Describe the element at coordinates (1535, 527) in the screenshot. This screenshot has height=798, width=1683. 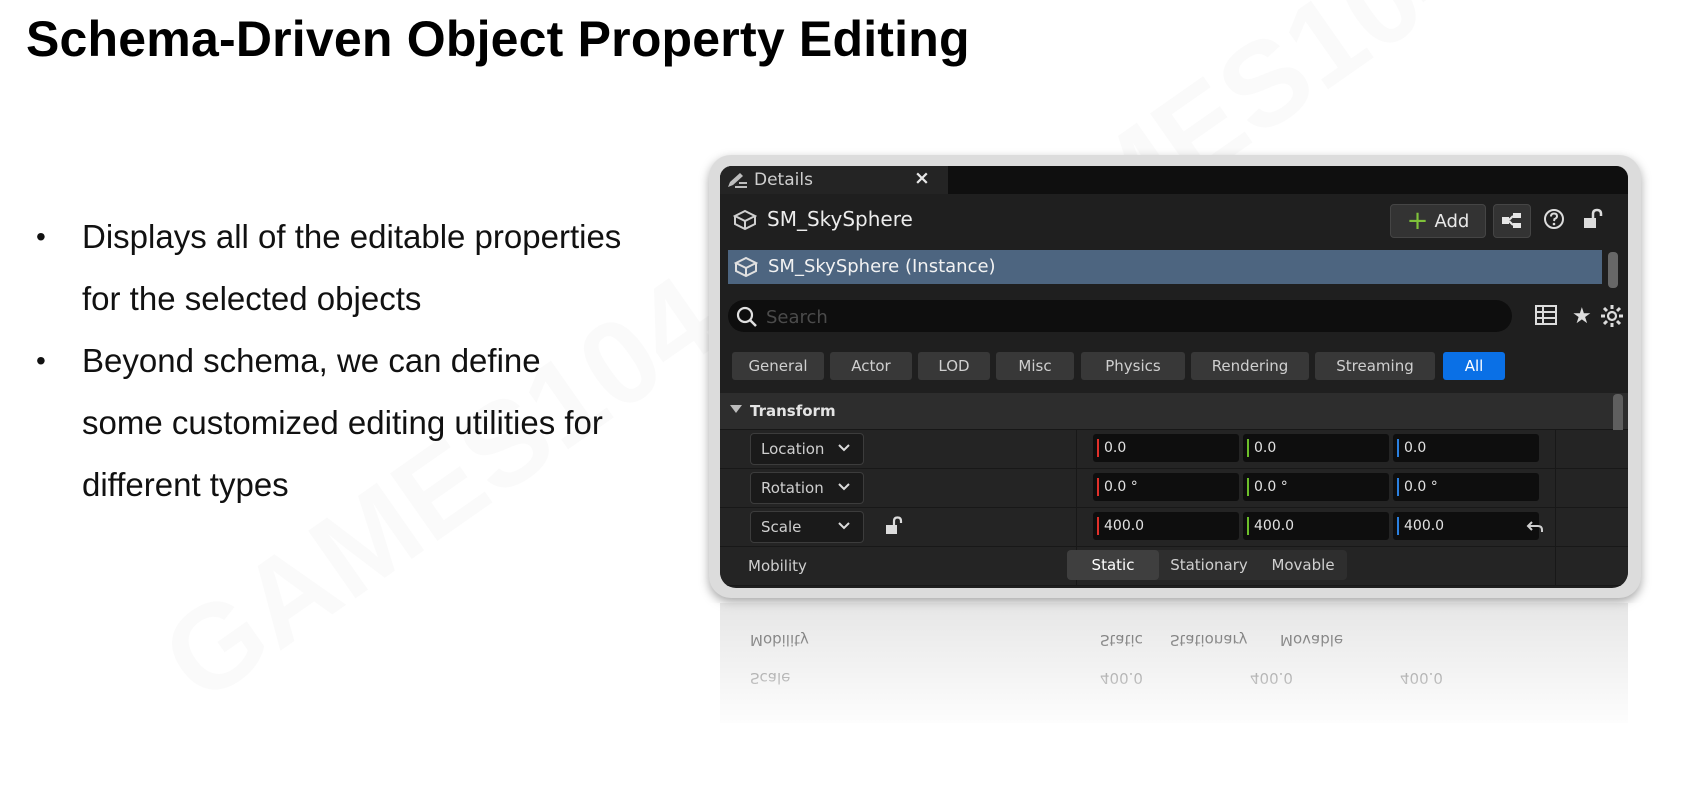
I see `reset-arrow-icon` at that location.